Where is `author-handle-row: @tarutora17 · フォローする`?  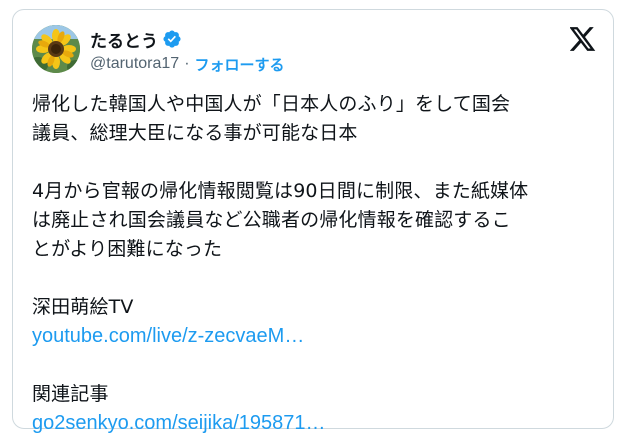 author-handle-row: @tarutora17 · フォローする is located at coordinates (187, 64).